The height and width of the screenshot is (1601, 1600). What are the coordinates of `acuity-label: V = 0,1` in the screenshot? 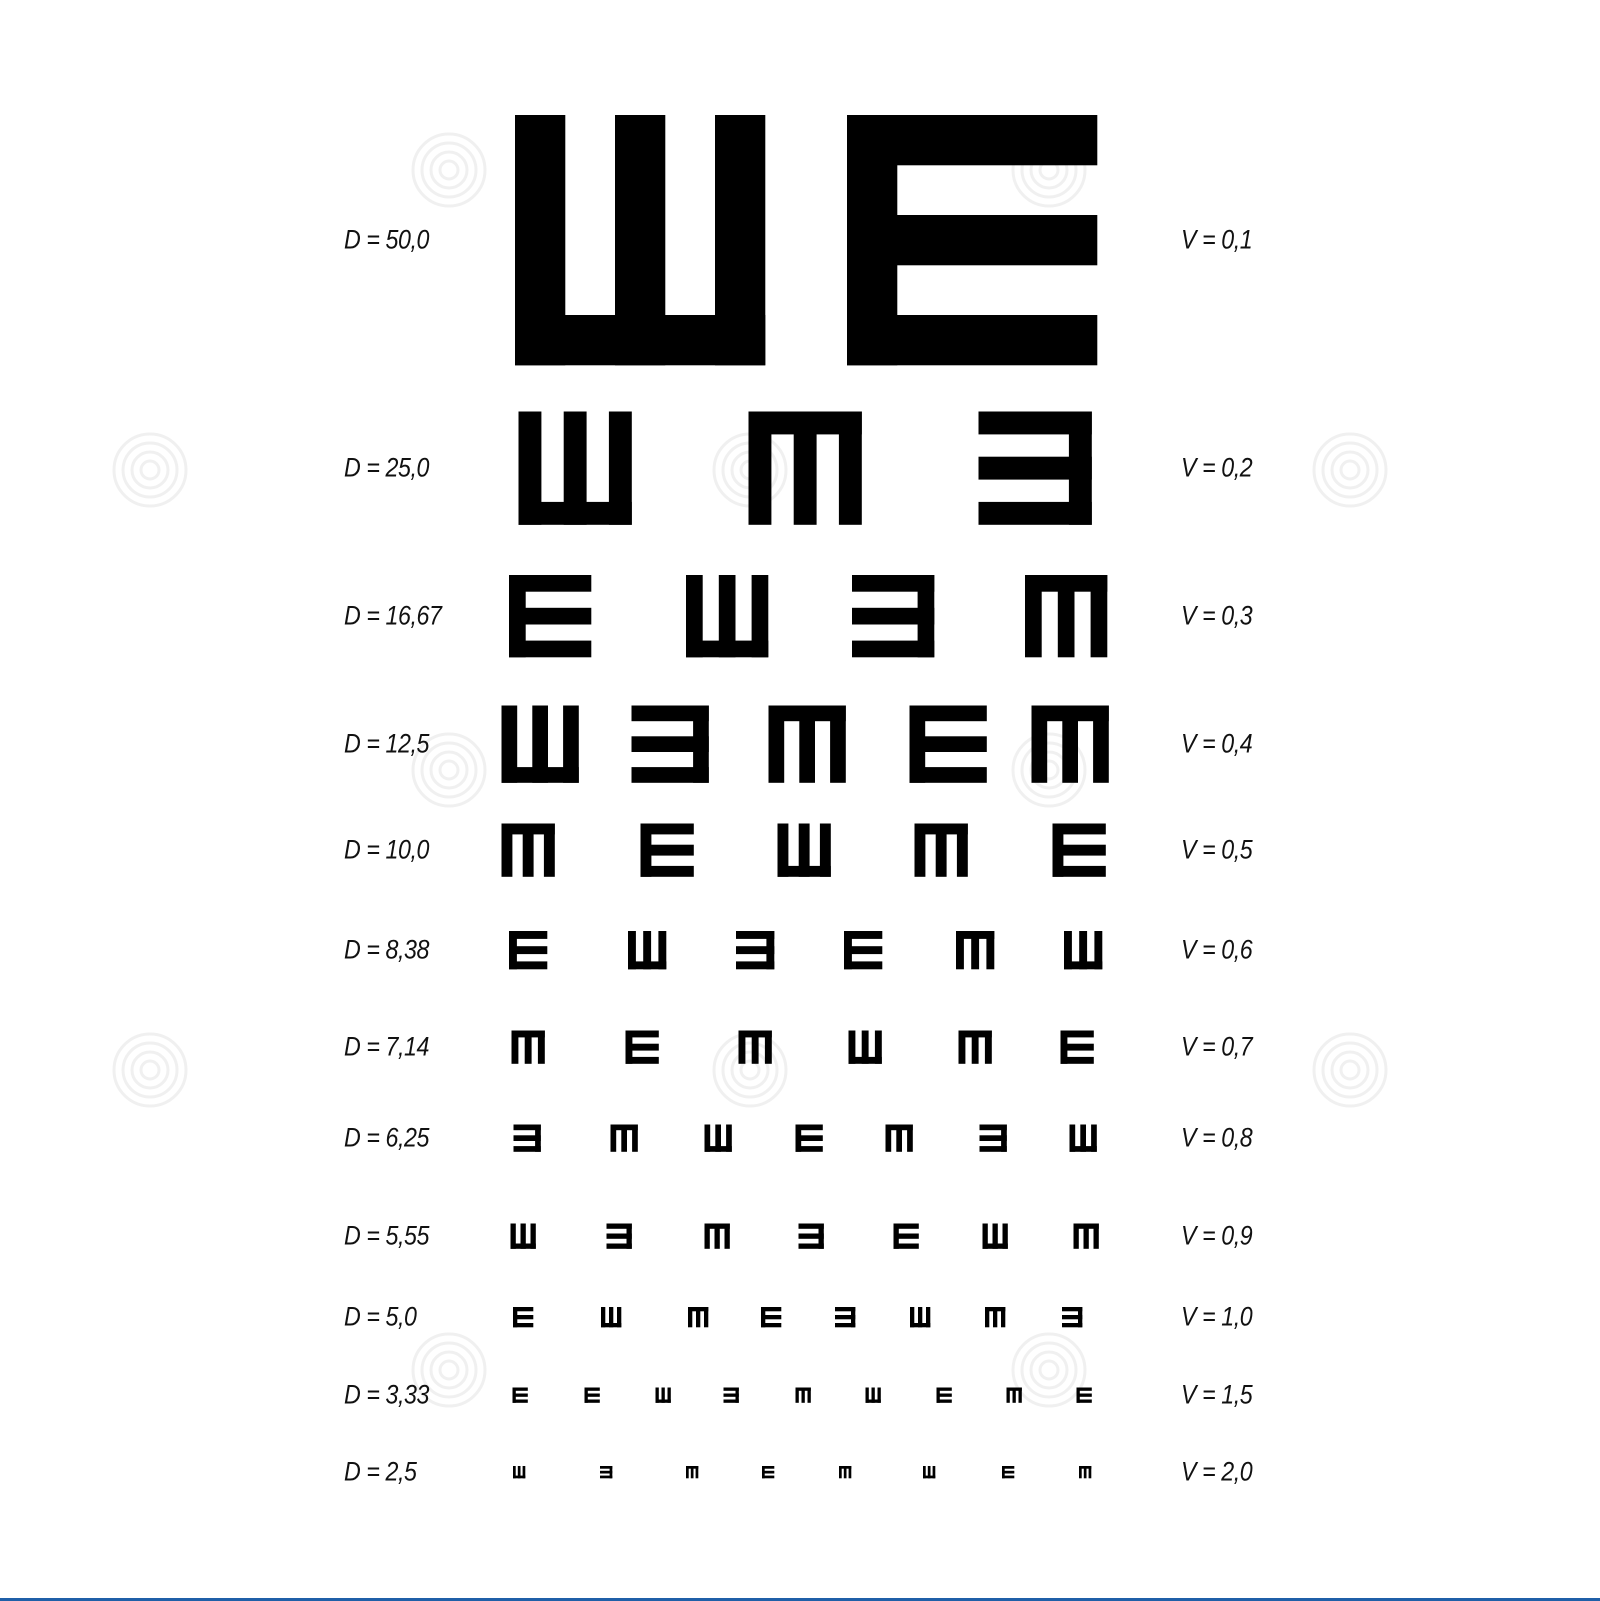 It's located at (1217, 239).